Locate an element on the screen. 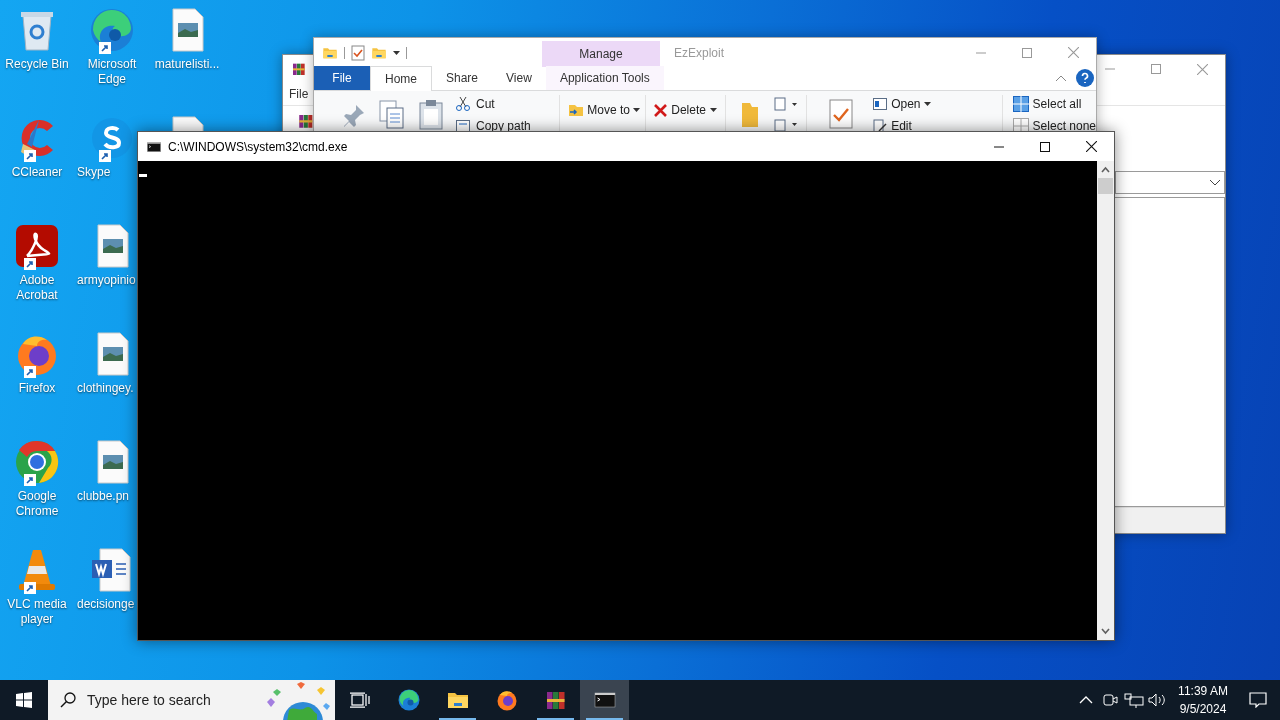 The image size is (1280, 720). search-field: Type here to search is located at coordinates (191, 700).